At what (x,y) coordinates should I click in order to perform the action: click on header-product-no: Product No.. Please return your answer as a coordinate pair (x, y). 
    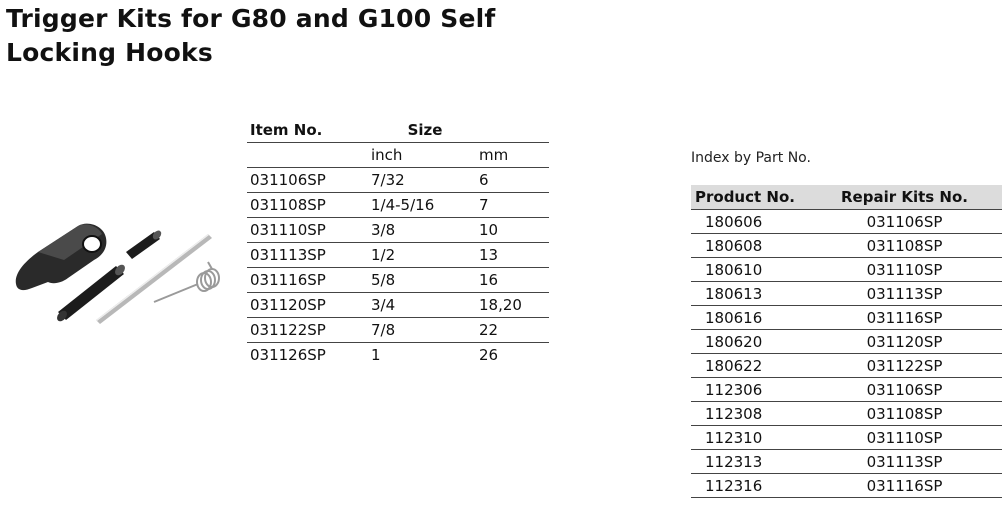
    Looking at the image, I should click on (745, 197).